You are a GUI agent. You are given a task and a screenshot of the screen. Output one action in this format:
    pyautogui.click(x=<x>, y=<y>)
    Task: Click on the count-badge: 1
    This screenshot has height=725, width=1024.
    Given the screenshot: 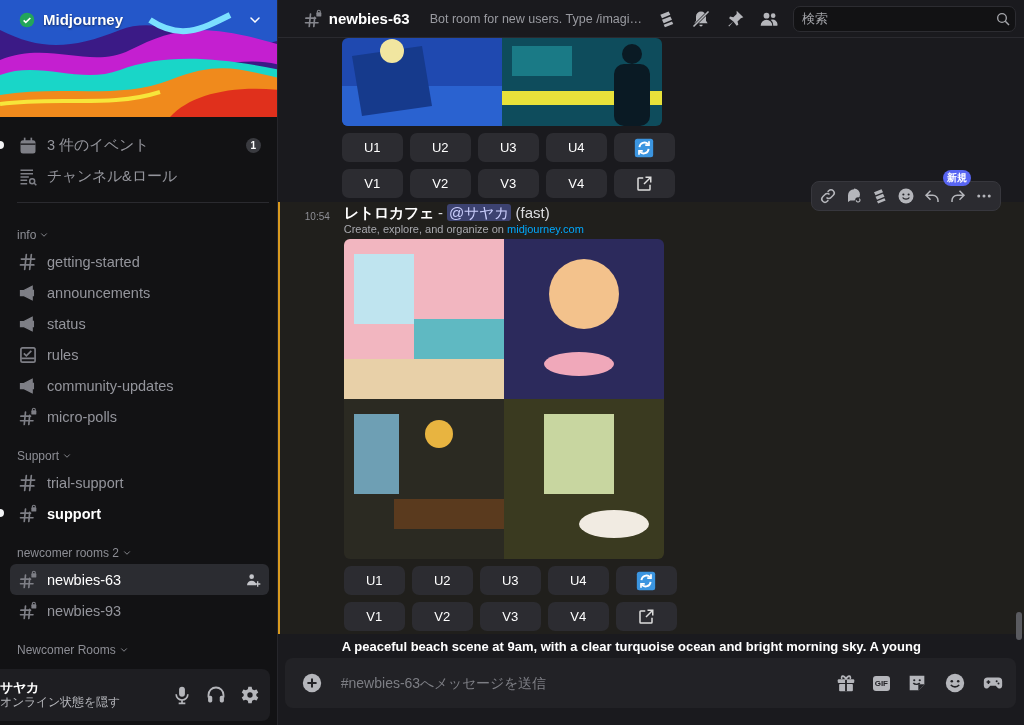 What is the action you would take?
    pyautogui.click(x=253, y=145)
    